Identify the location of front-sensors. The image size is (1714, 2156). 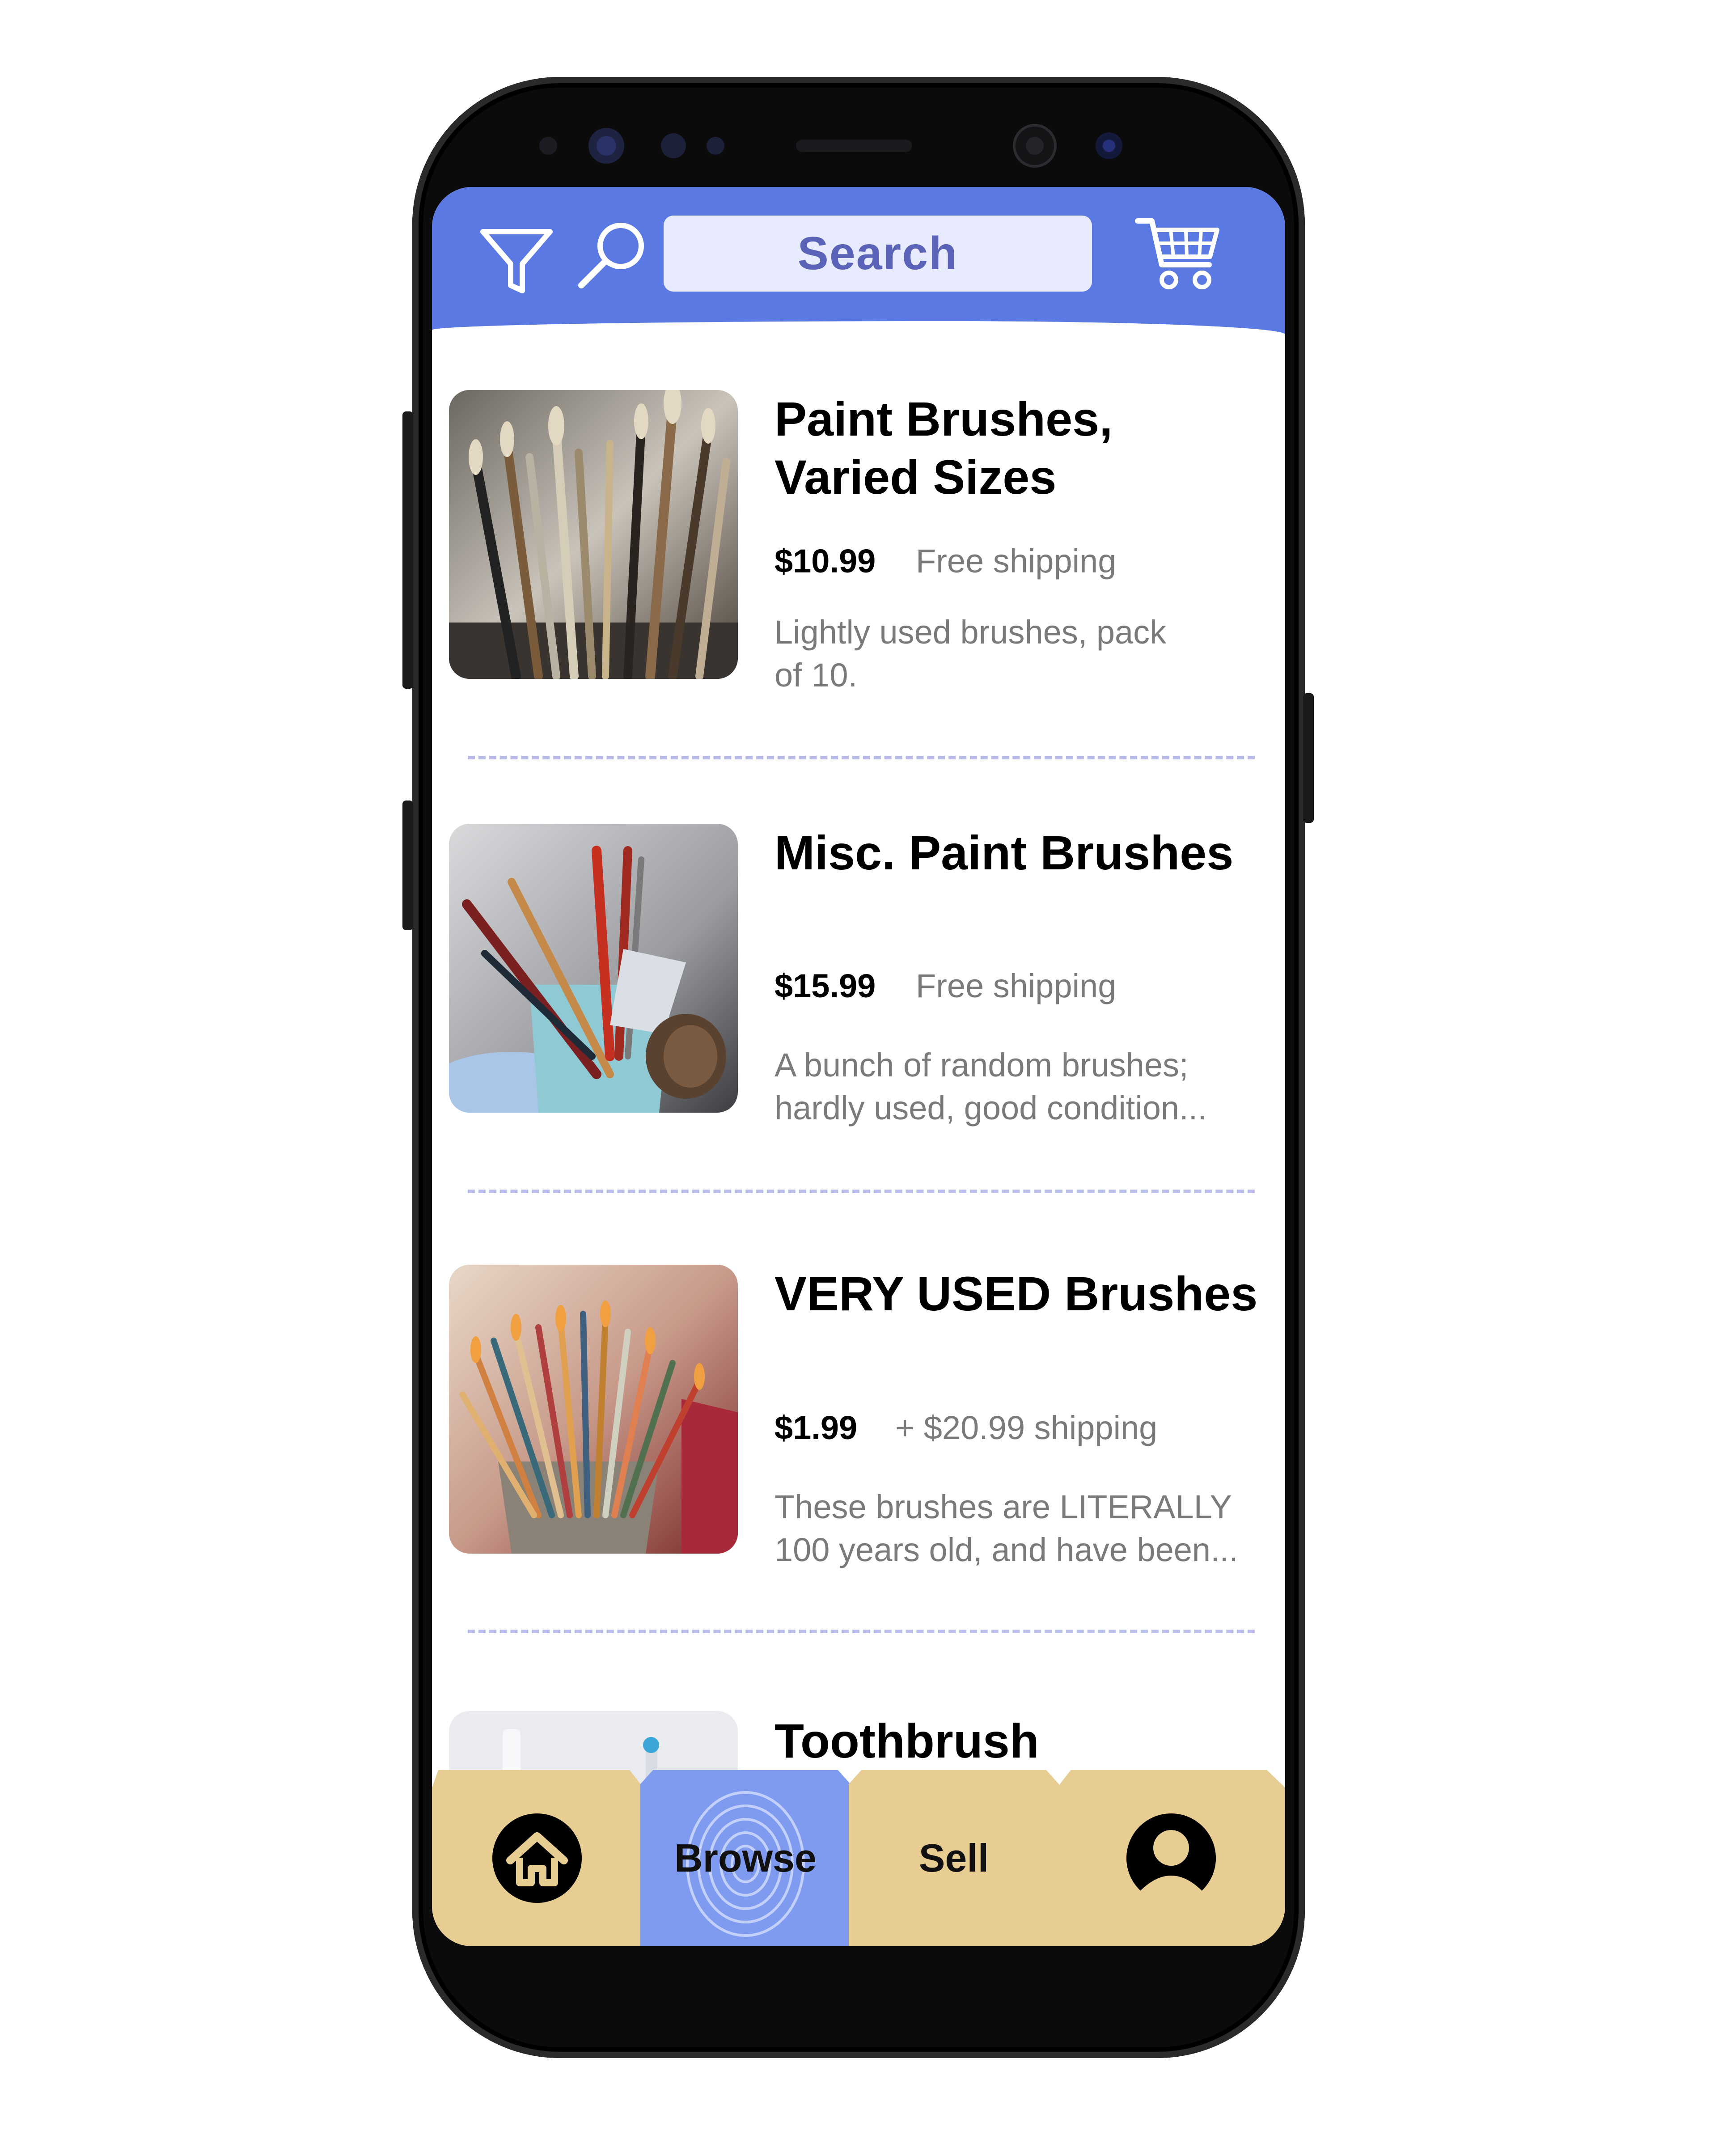
(830, 146).